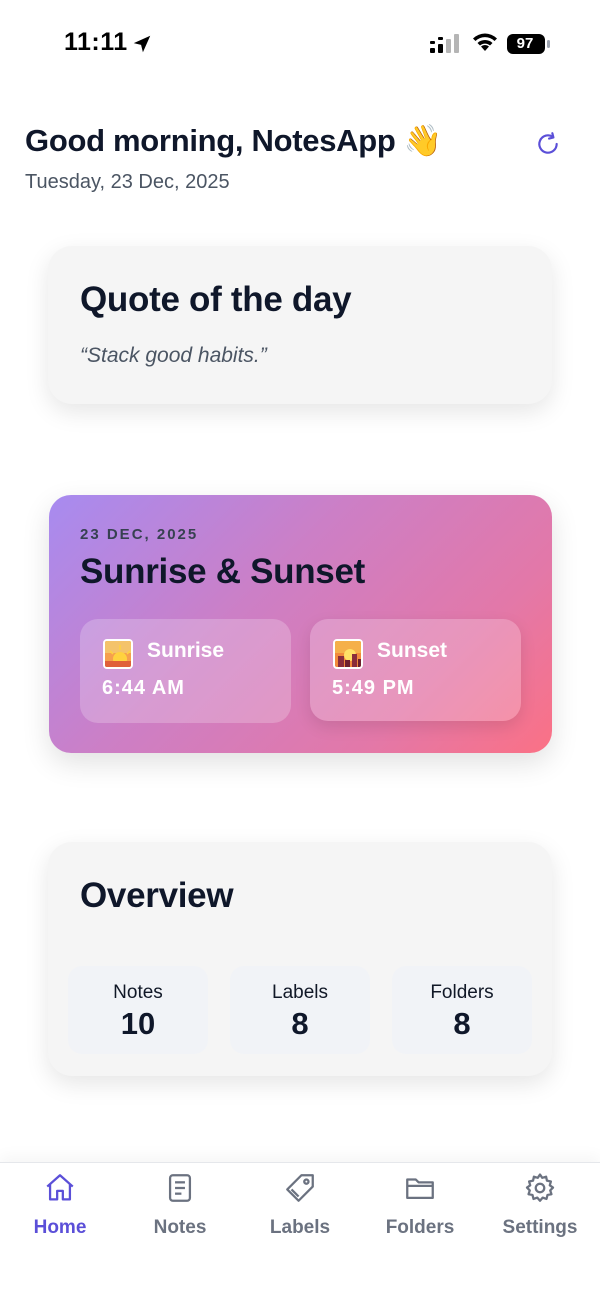  Describe the element at coordinates (143, 688) in the screenshot. I see `sunrise-time: 6:44 AM` at that location.